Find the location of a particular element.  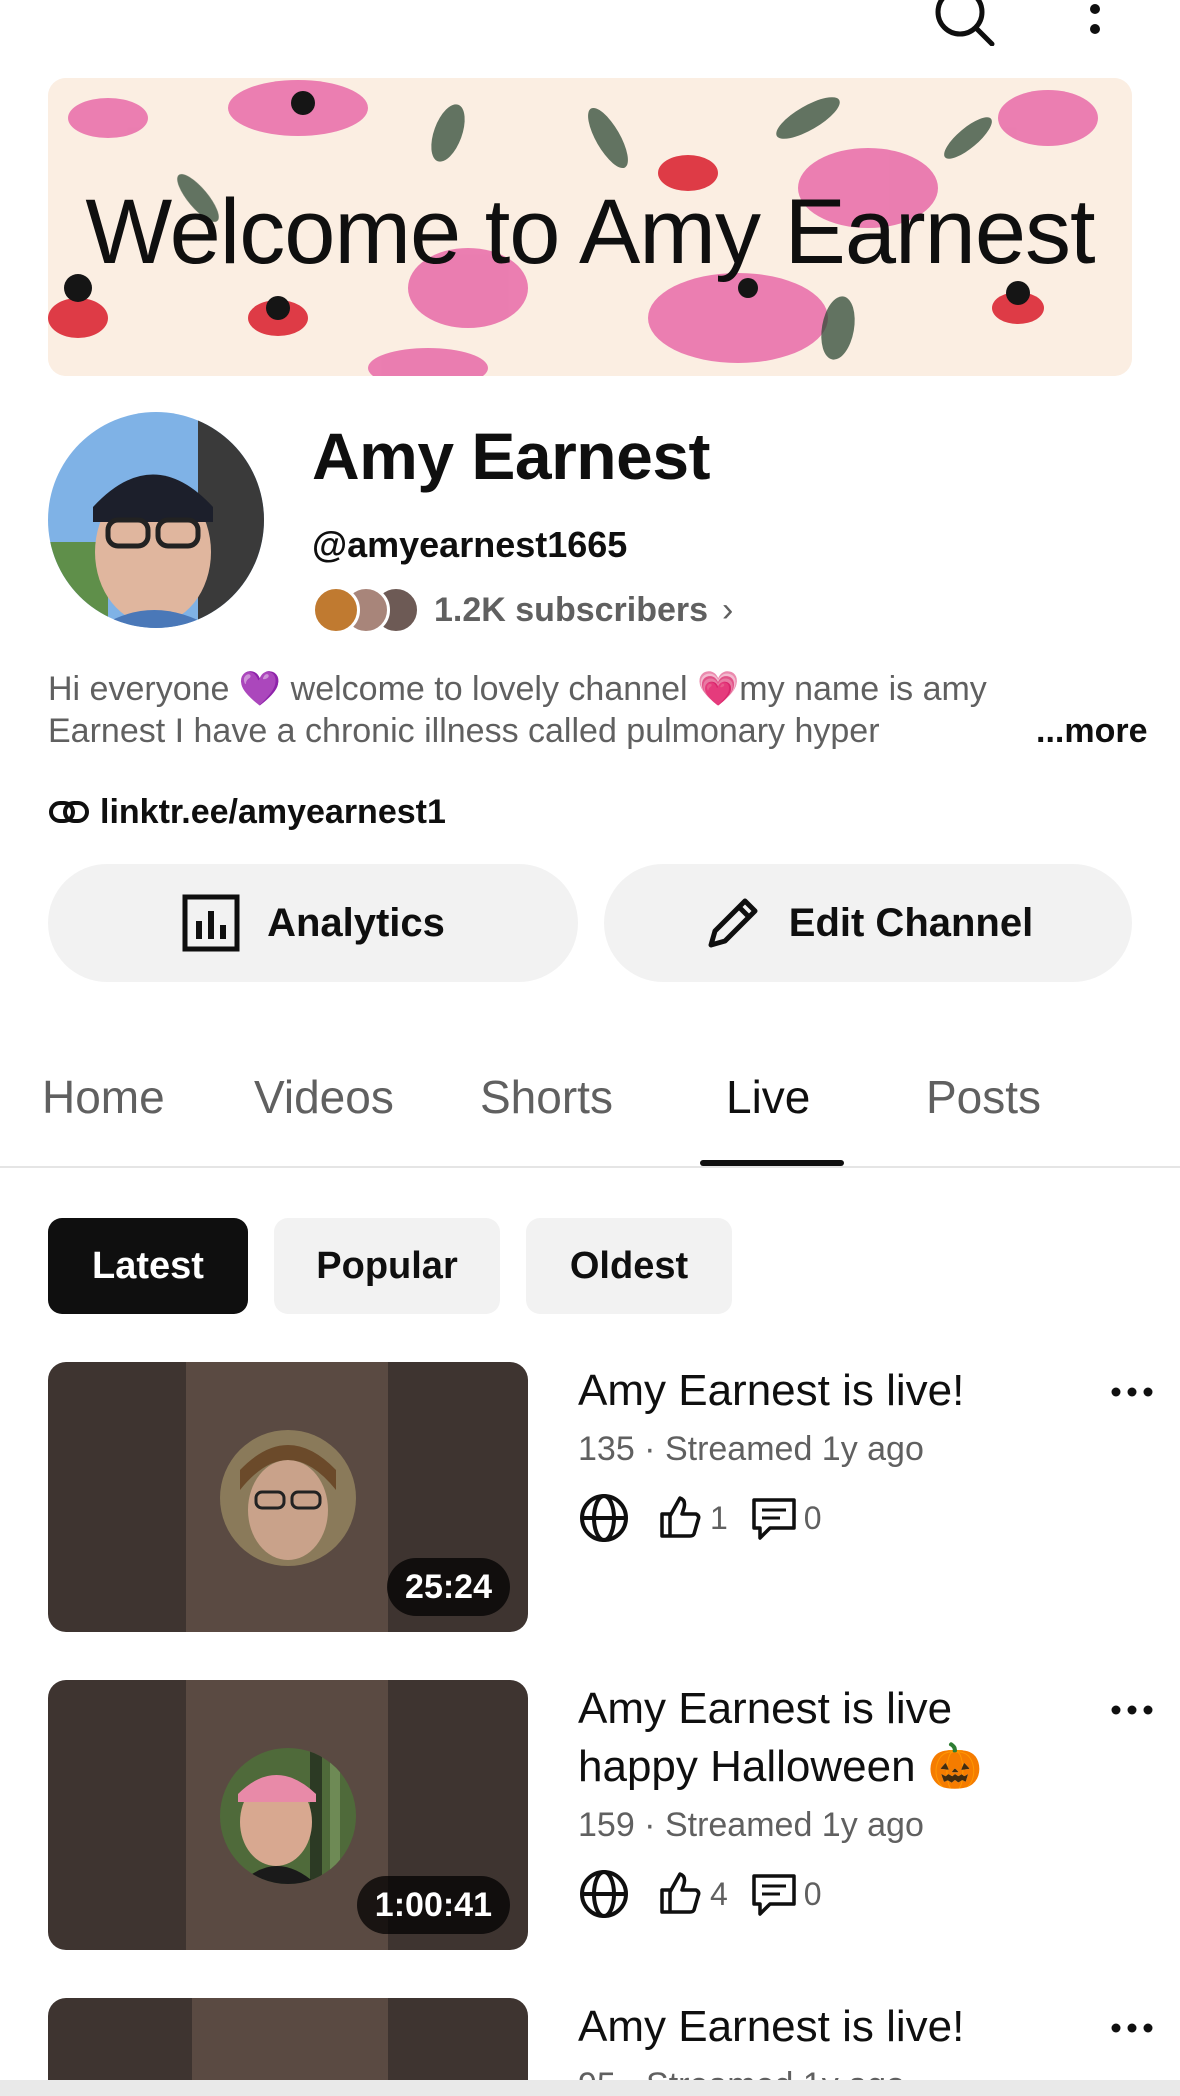

chip-latest: Latest is located at coordinates (148, 1266).